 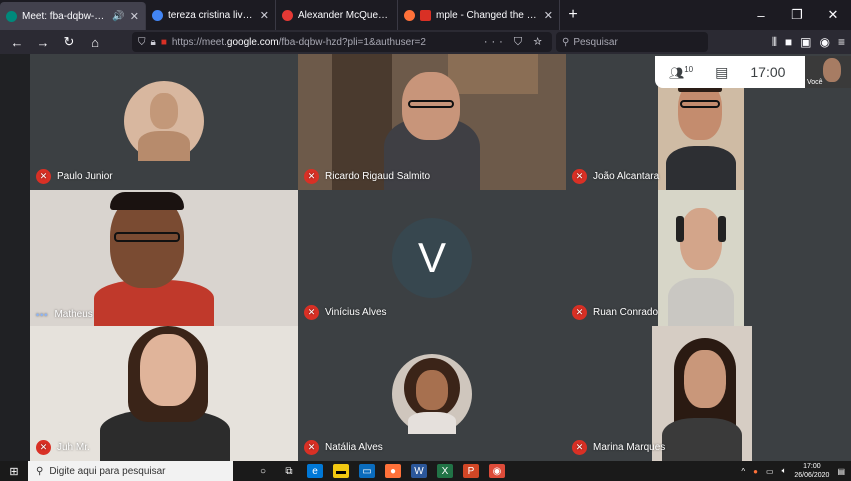 I want to click on firefox-icon: ●, so click(x=393, y=471).